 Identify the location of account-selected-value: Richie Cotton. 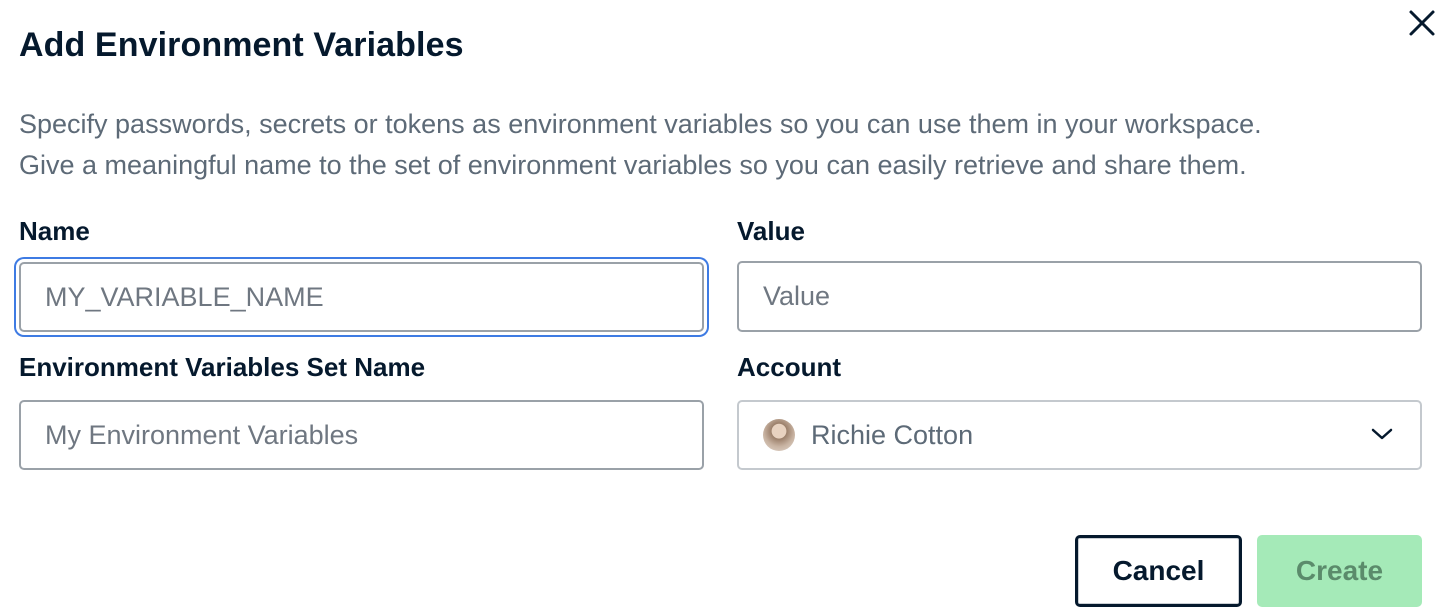
(892, 434).